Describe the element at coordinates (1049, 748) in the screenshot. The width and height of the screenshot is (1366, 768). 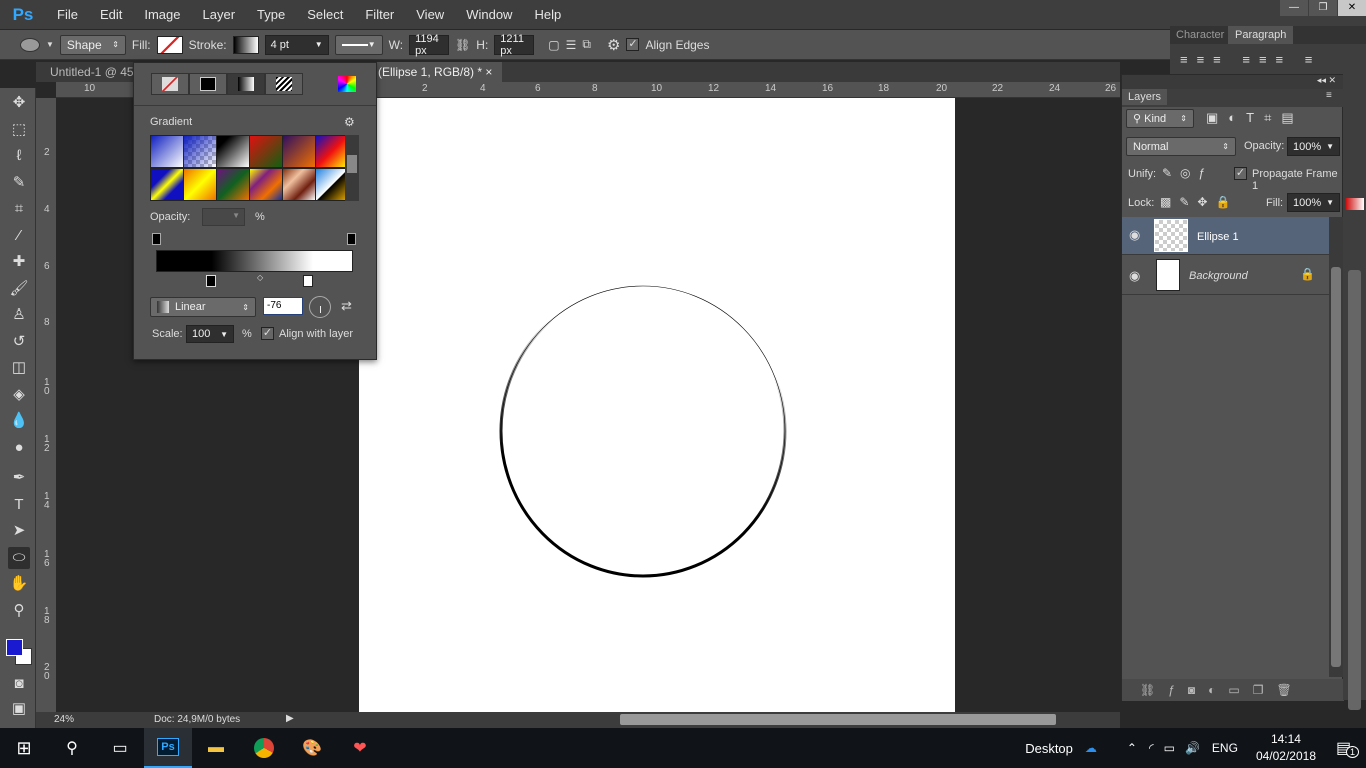
I see `desktop-toolbar: Desktop` at that location.